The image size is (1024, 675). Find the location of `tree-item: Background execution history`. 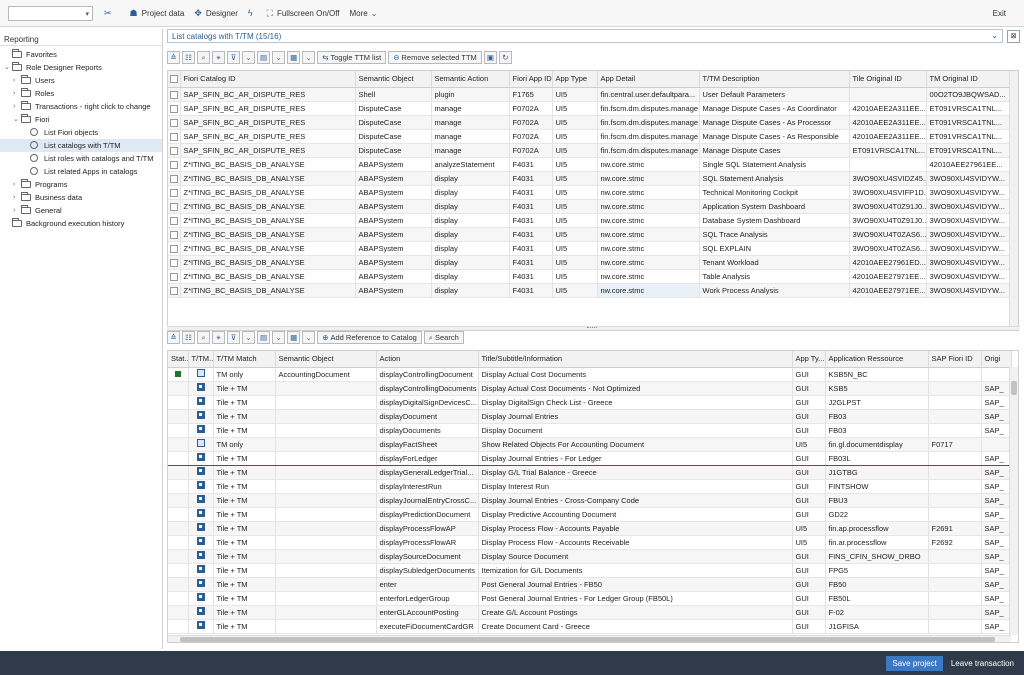

tree-item: Background execution history is located at coordinates (81, 223).